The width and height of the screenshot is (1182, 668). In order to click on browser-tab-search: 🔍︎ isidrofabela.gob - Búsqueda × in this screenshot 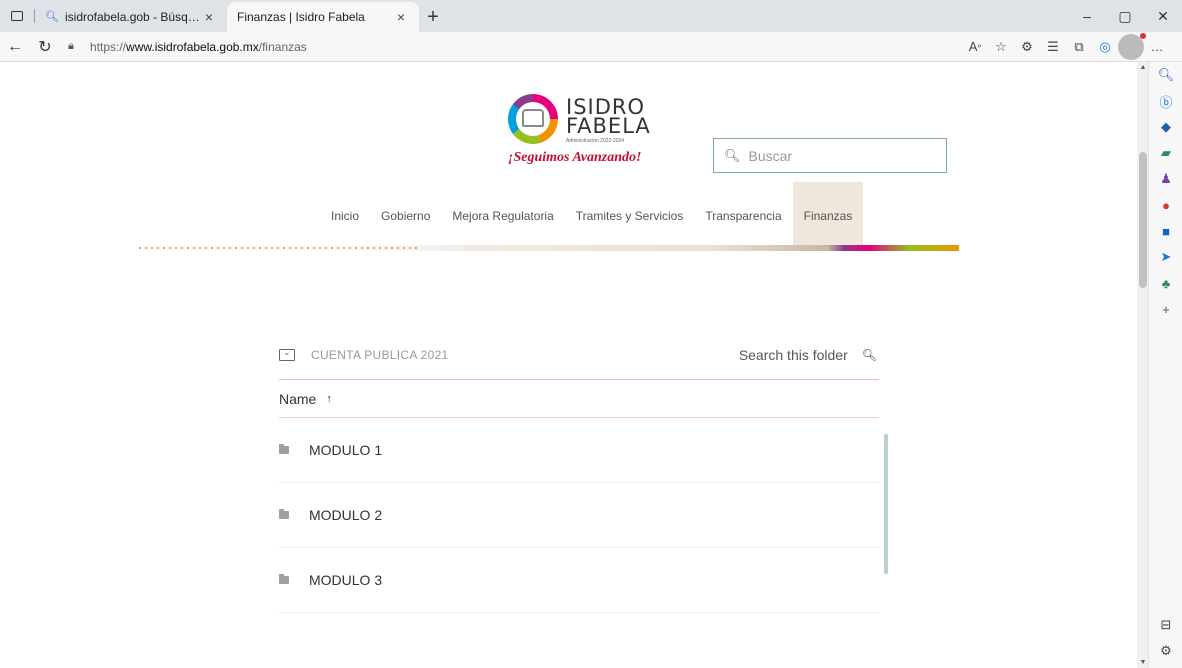, I will do `click(131, 17)`.